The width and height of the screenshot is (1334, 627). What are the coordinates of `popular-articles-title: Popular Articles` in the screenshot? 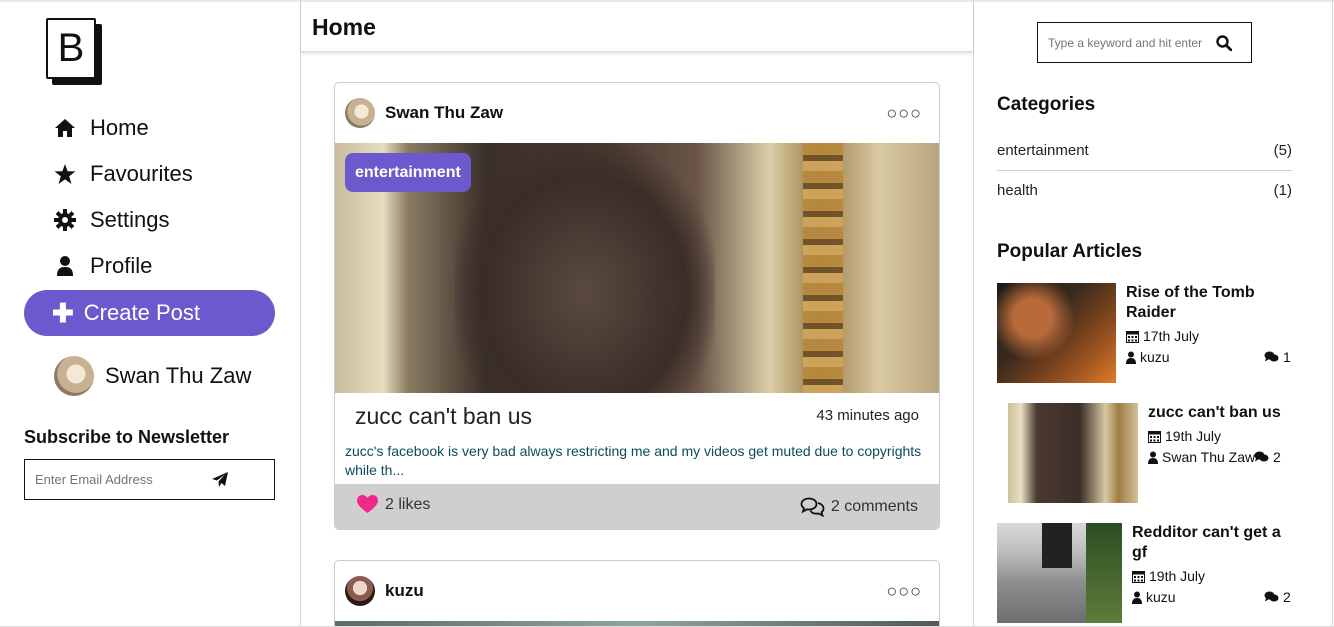 It's located at (1070, 251).